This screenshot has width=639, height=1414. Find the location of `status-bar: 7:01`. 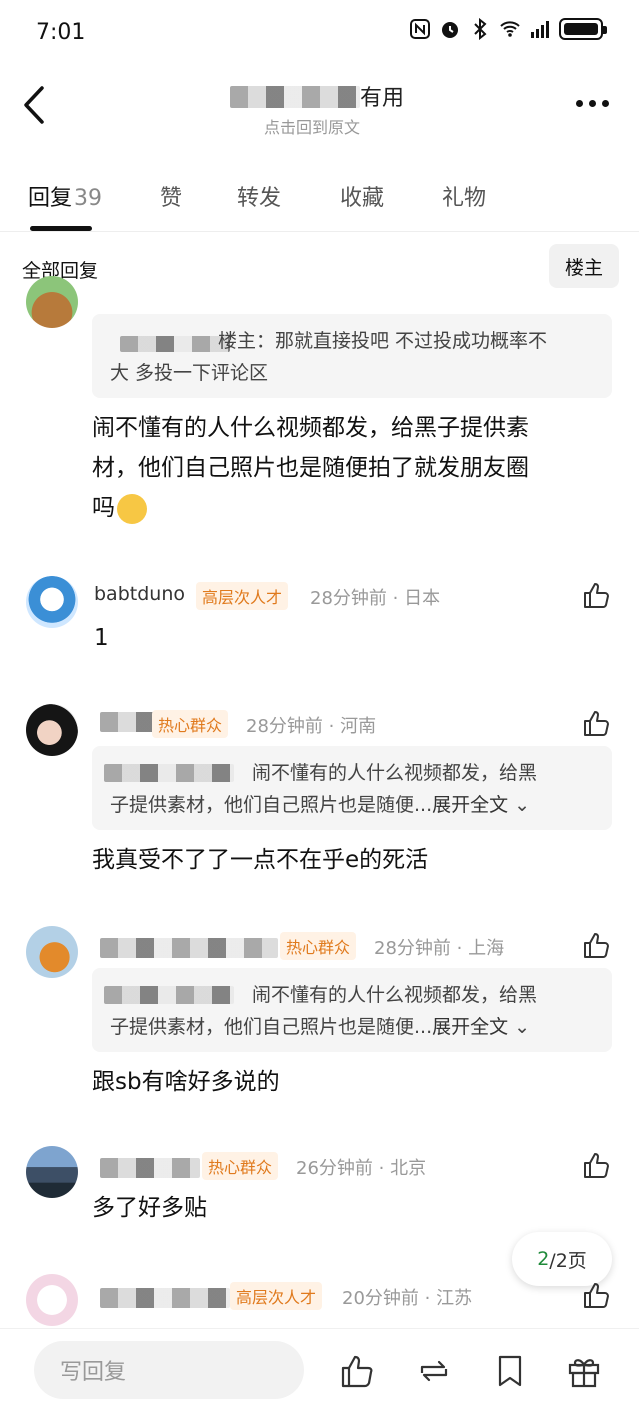

status-bar: 7:01 is located at coordinates (319, 32).